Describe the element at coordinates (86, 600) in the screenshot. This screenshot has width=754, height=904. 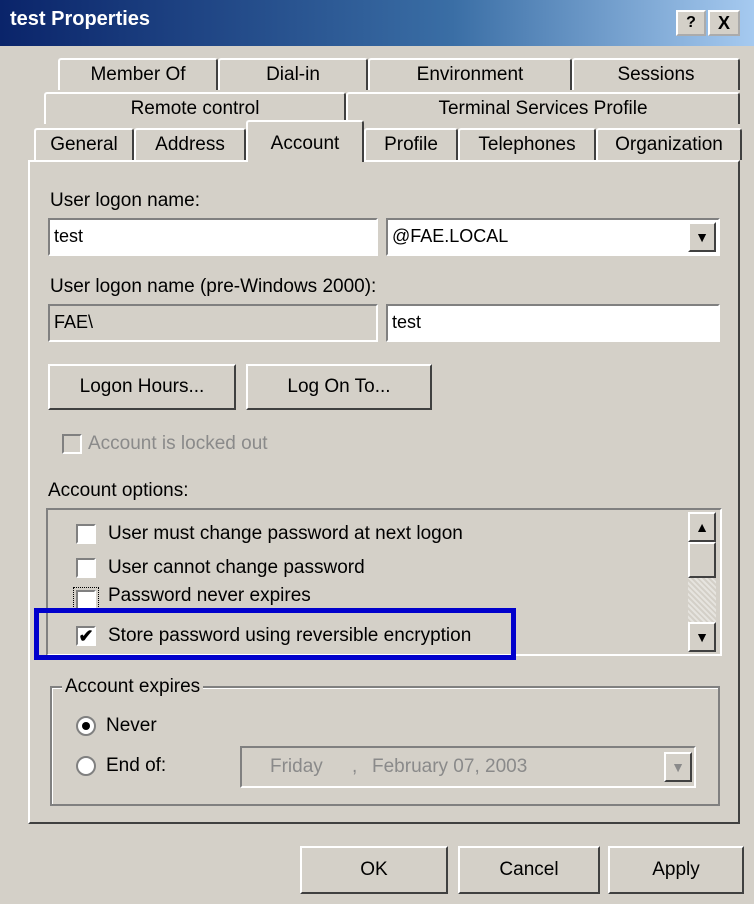
I see `option-checkbox-never-expires` at that location.